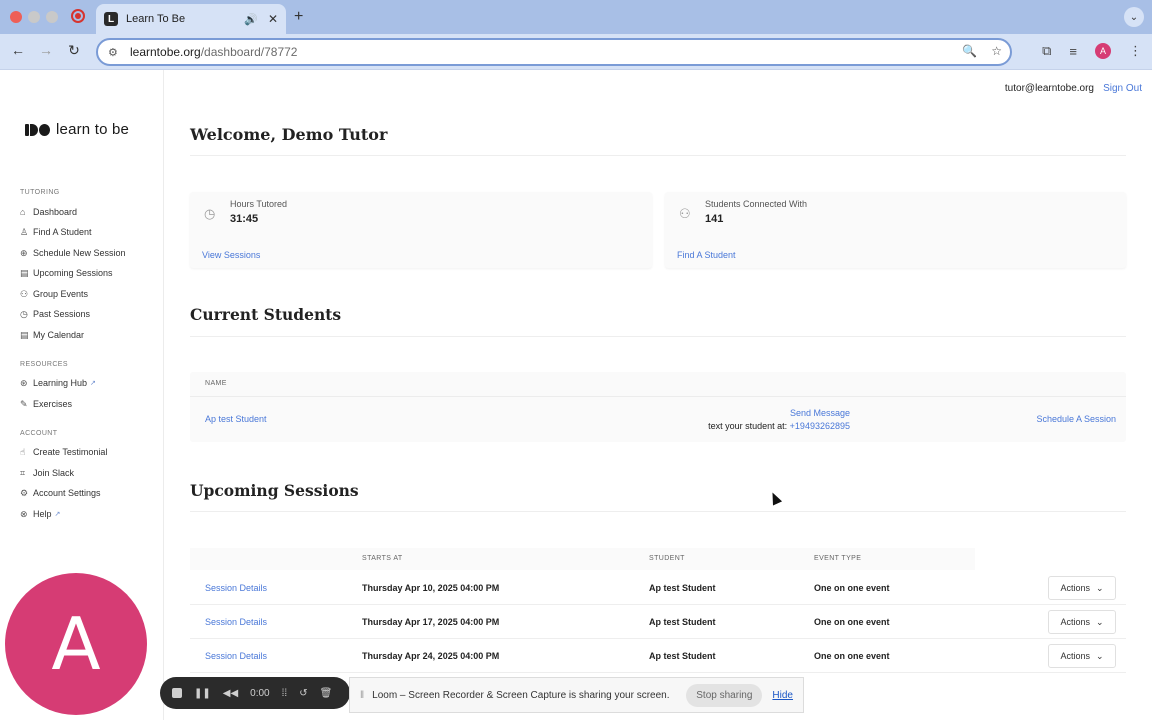 Image resolution: width=1152 pixels, height=720 pixels. What do you see at coordinates (1049, 88) in the screenshot?
I see `user-email: tutor@learntobe.org` at bounding box center [1049, 88].